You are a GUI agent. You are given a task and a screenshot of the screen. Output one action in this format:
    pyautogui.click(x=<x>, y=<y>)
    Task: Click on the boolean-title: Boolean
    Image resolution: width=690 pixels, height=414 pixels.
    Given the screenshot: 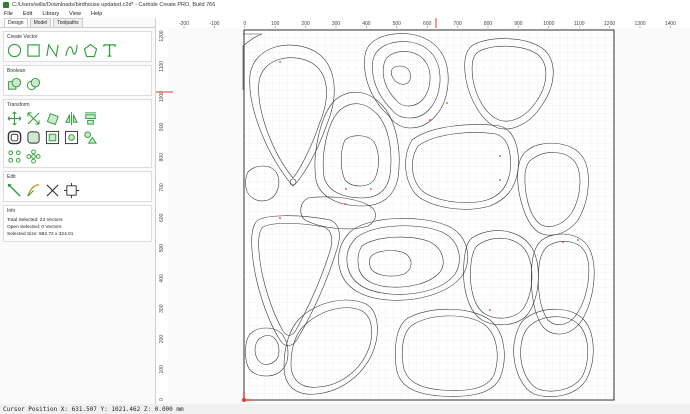 What is the action you would take?
    pyautogui.click(x=16, y=71)
    